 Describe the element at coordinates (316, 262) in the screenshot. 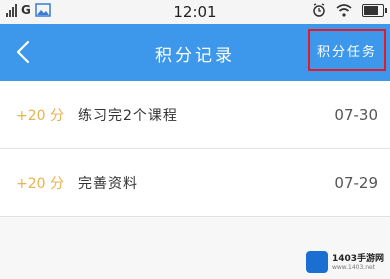

I see `watermark-logo-icon` at that location.